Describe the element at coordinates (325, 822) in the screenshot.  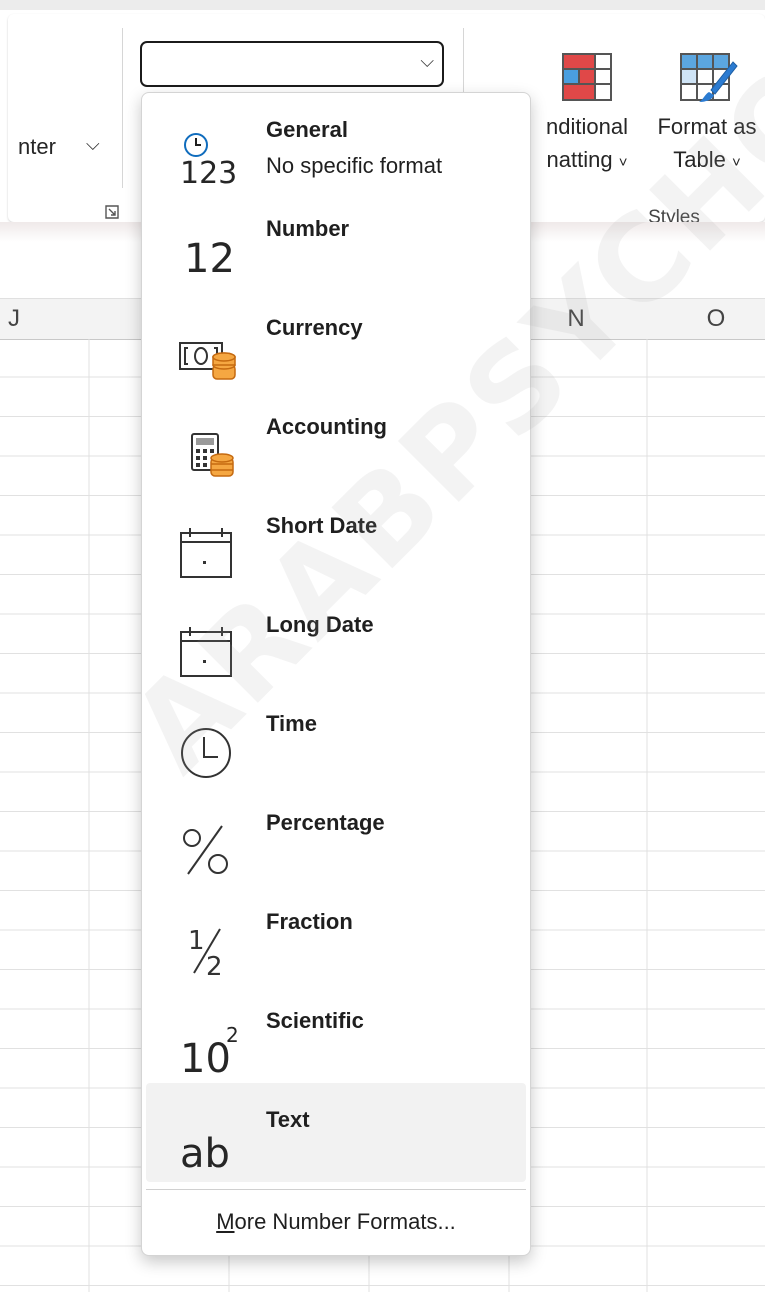
I see `format-item-percentage-title: Percentage` at that location.